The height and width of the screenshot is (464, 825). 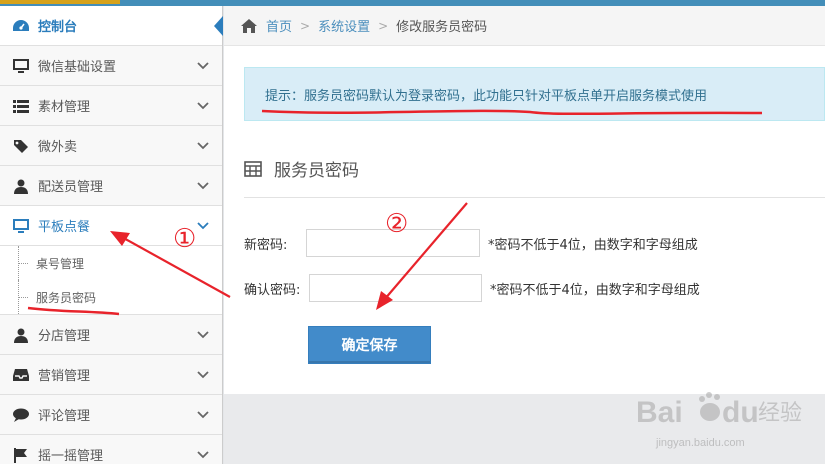 What do you see at coordinates (534, 197) in the screenshot?
I see `section-divider` at bounding box center [534, 197].